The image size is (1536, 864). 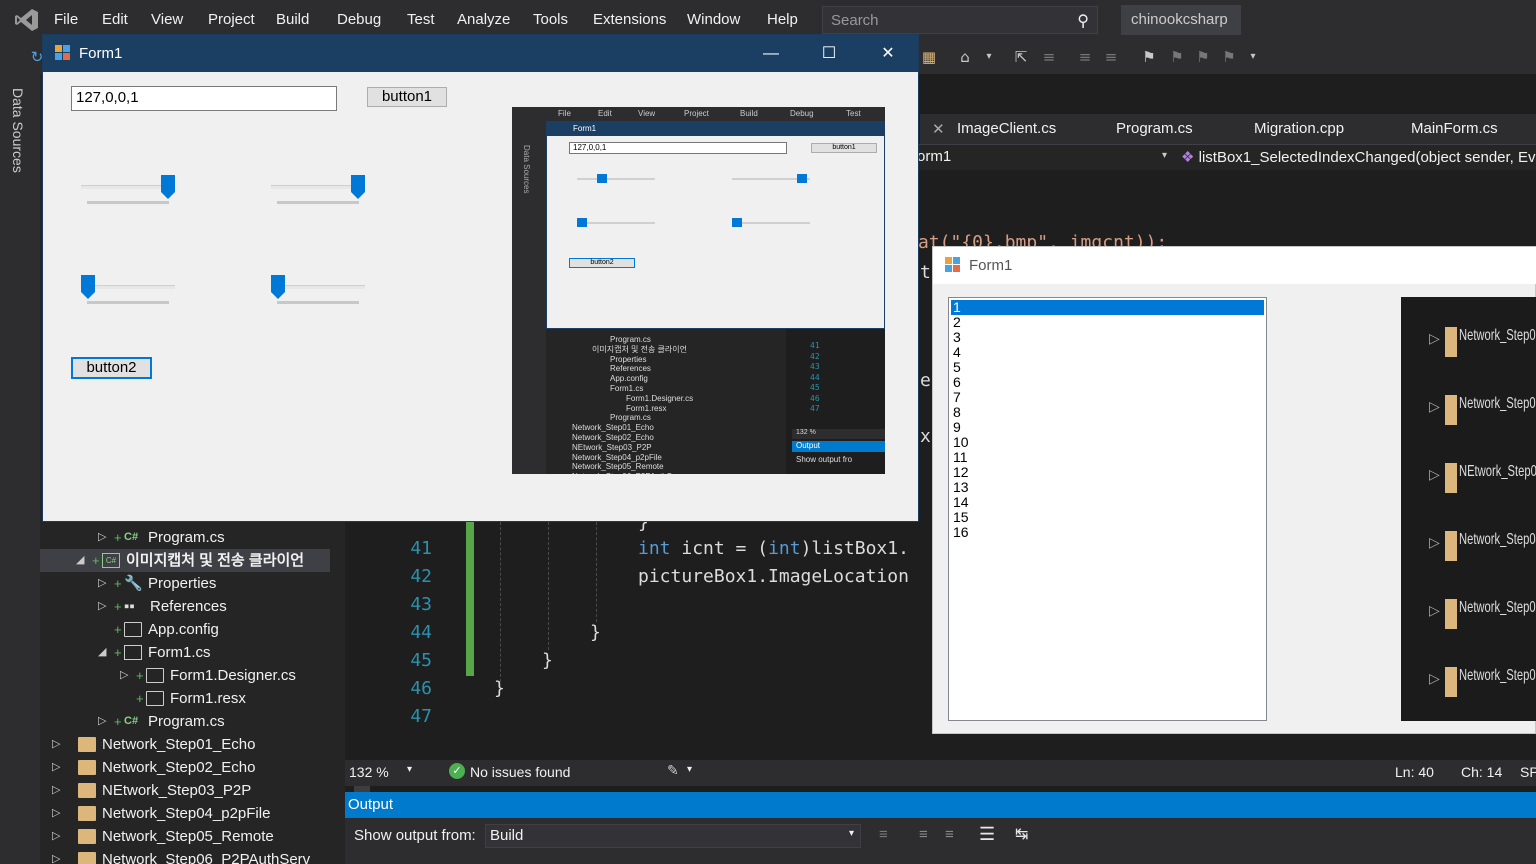 I want to click on list-item: 3, so click(x=1107, y=337).